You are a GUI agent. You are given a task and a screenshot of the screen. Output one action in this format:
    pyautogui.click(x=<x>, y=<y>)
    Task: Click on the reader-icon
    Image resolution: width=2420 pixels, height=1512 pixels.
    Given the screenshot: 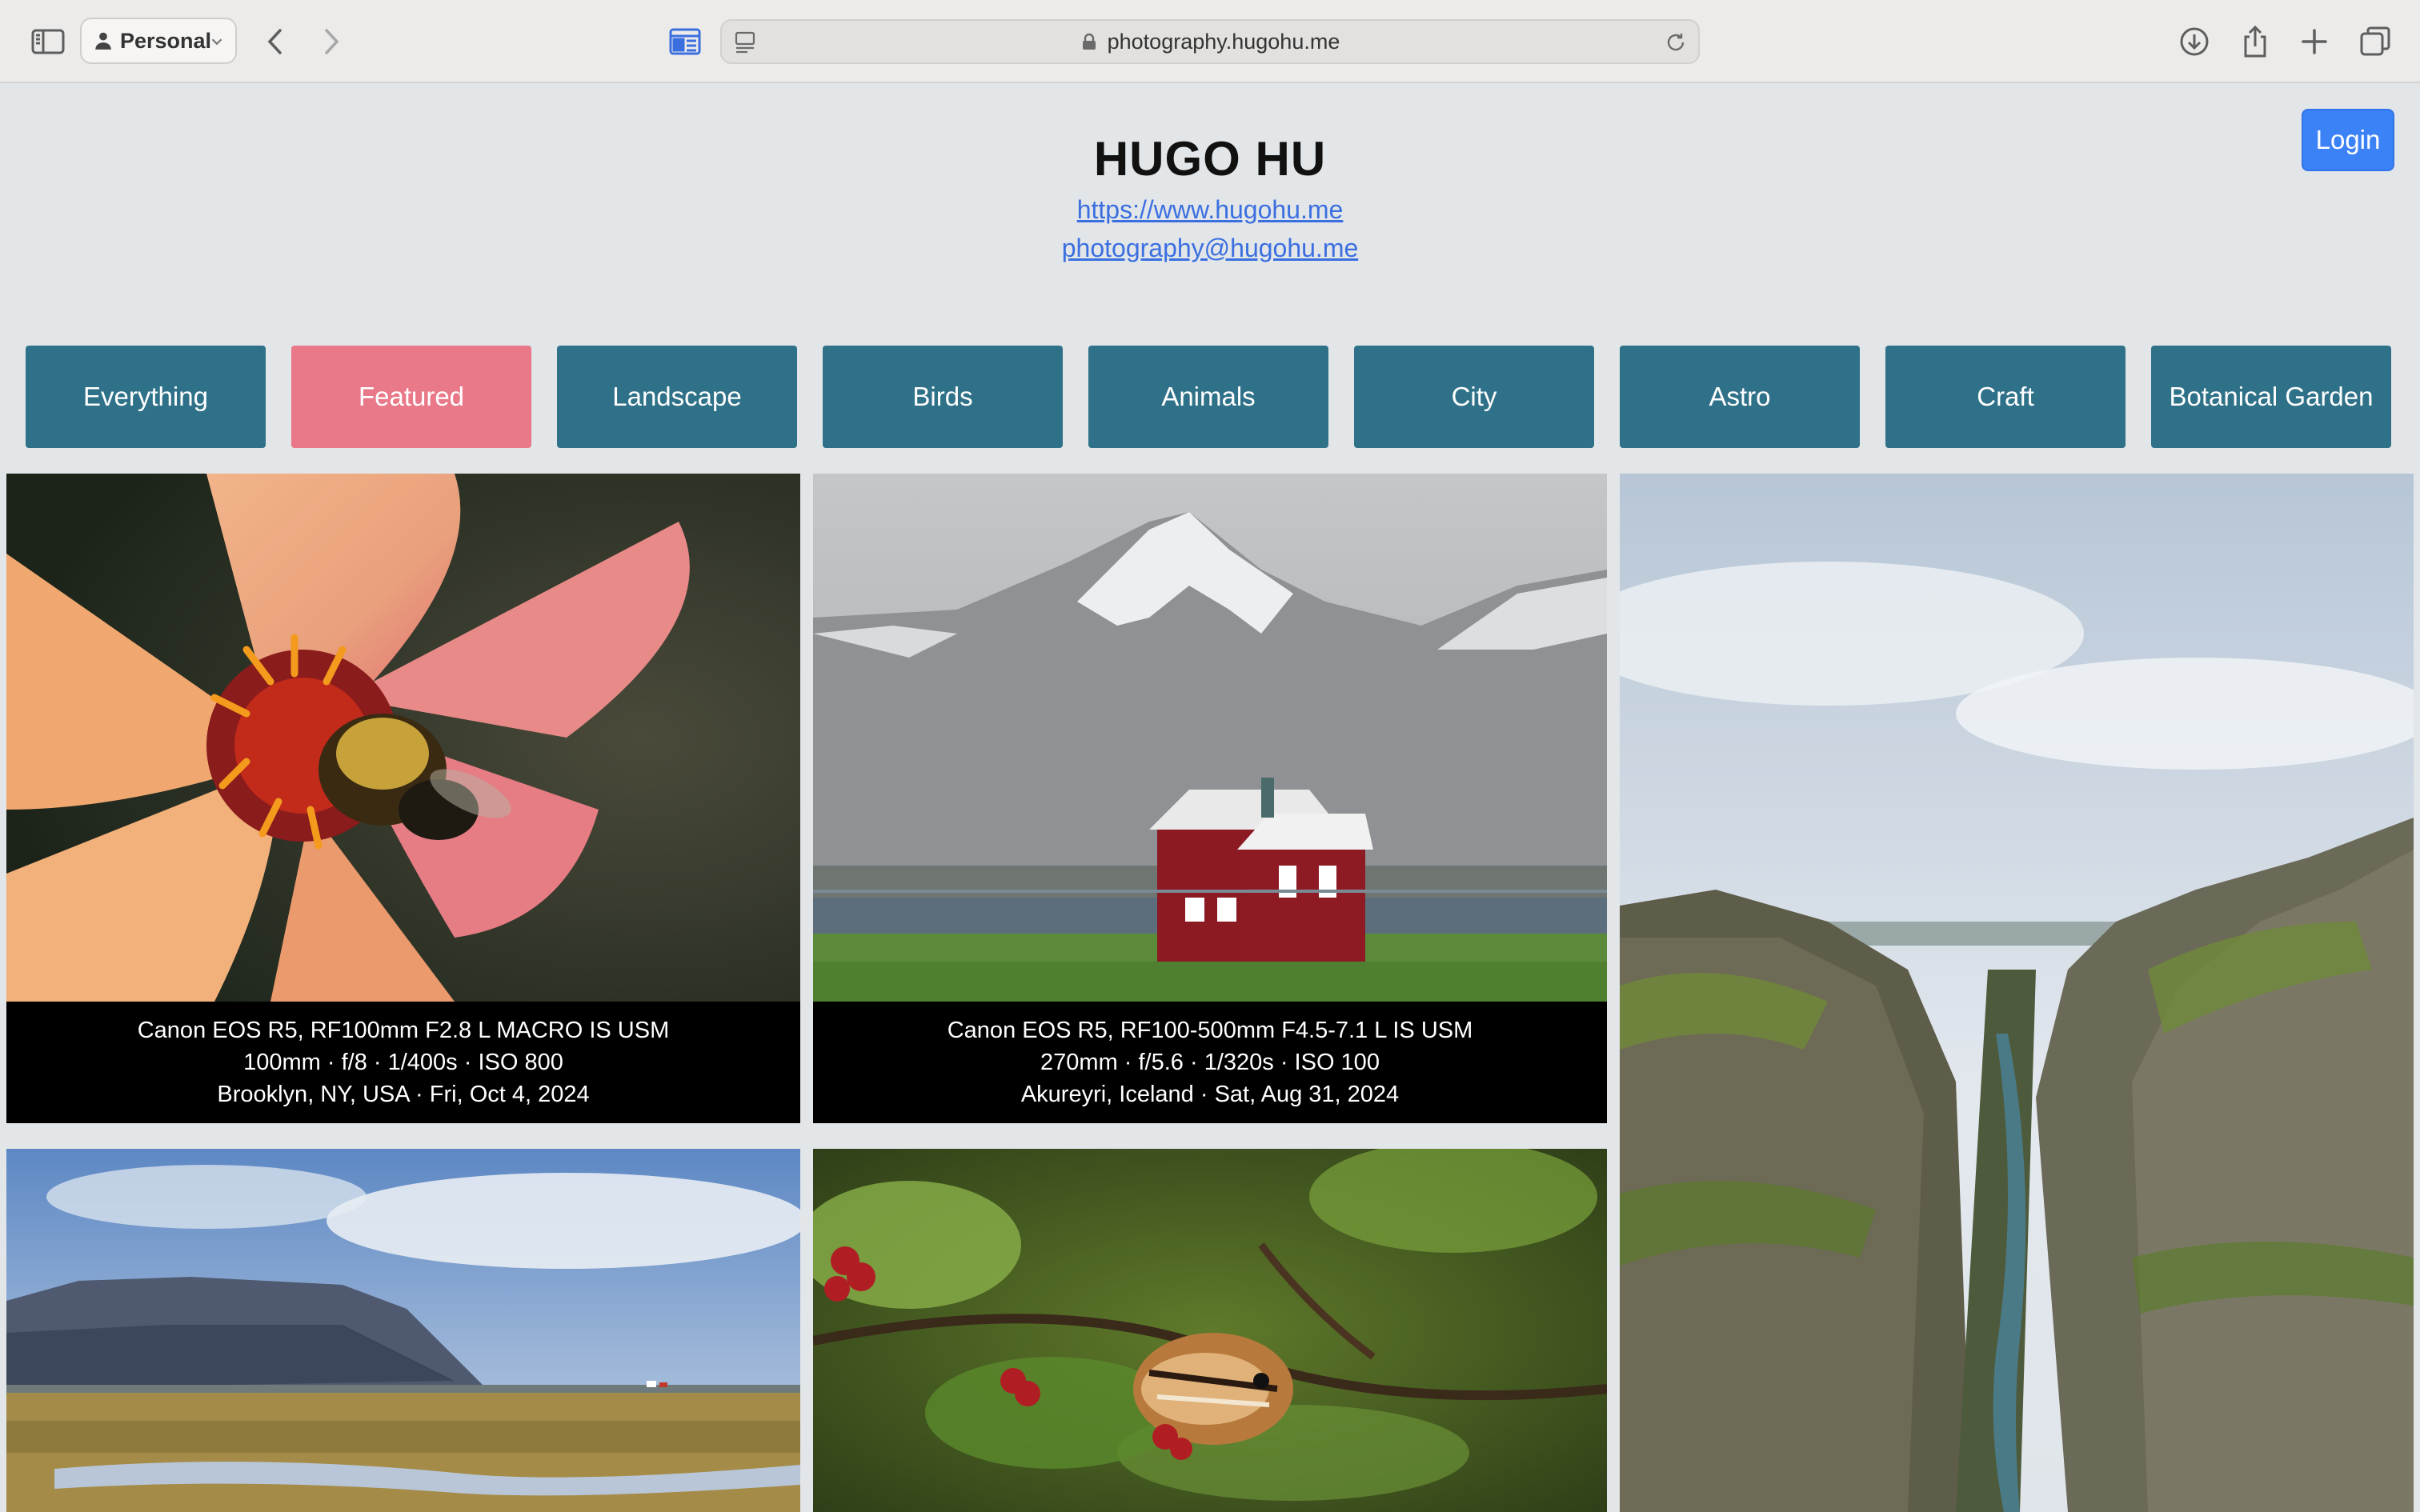 What is the action you would take?
    pyautogui.click(x=745, y=42)
    